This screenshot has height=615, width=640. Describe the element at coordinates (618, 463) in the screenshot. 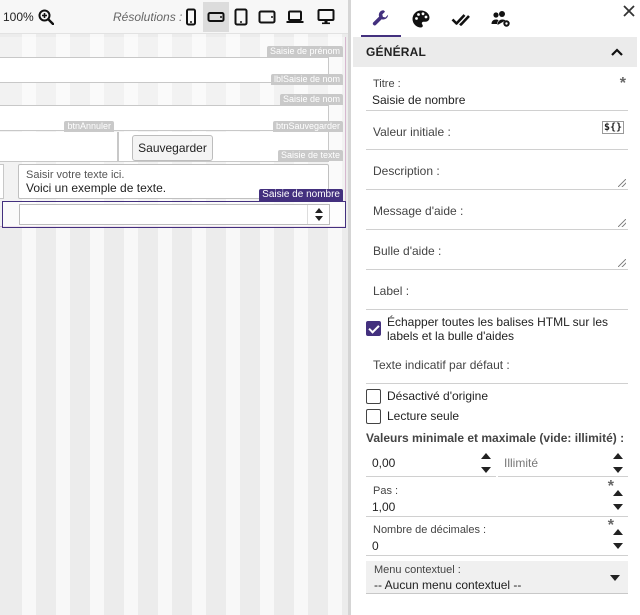

I see `max-spinner` at that location.